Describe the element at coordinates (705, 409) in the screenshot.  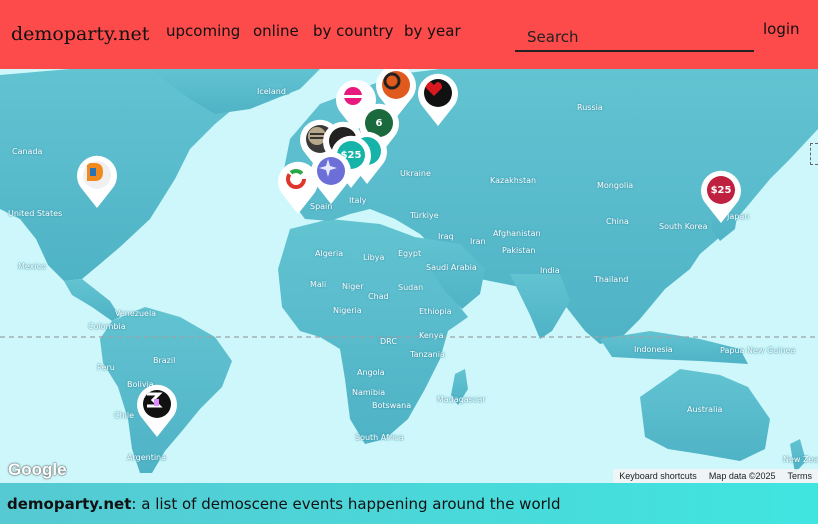
I see `label-australia: Australia` at that location.